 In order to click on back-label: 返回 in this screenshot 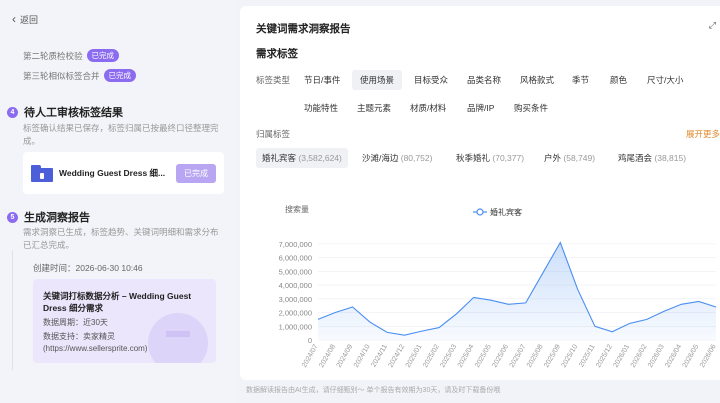, I will do `click(29, 20)`.